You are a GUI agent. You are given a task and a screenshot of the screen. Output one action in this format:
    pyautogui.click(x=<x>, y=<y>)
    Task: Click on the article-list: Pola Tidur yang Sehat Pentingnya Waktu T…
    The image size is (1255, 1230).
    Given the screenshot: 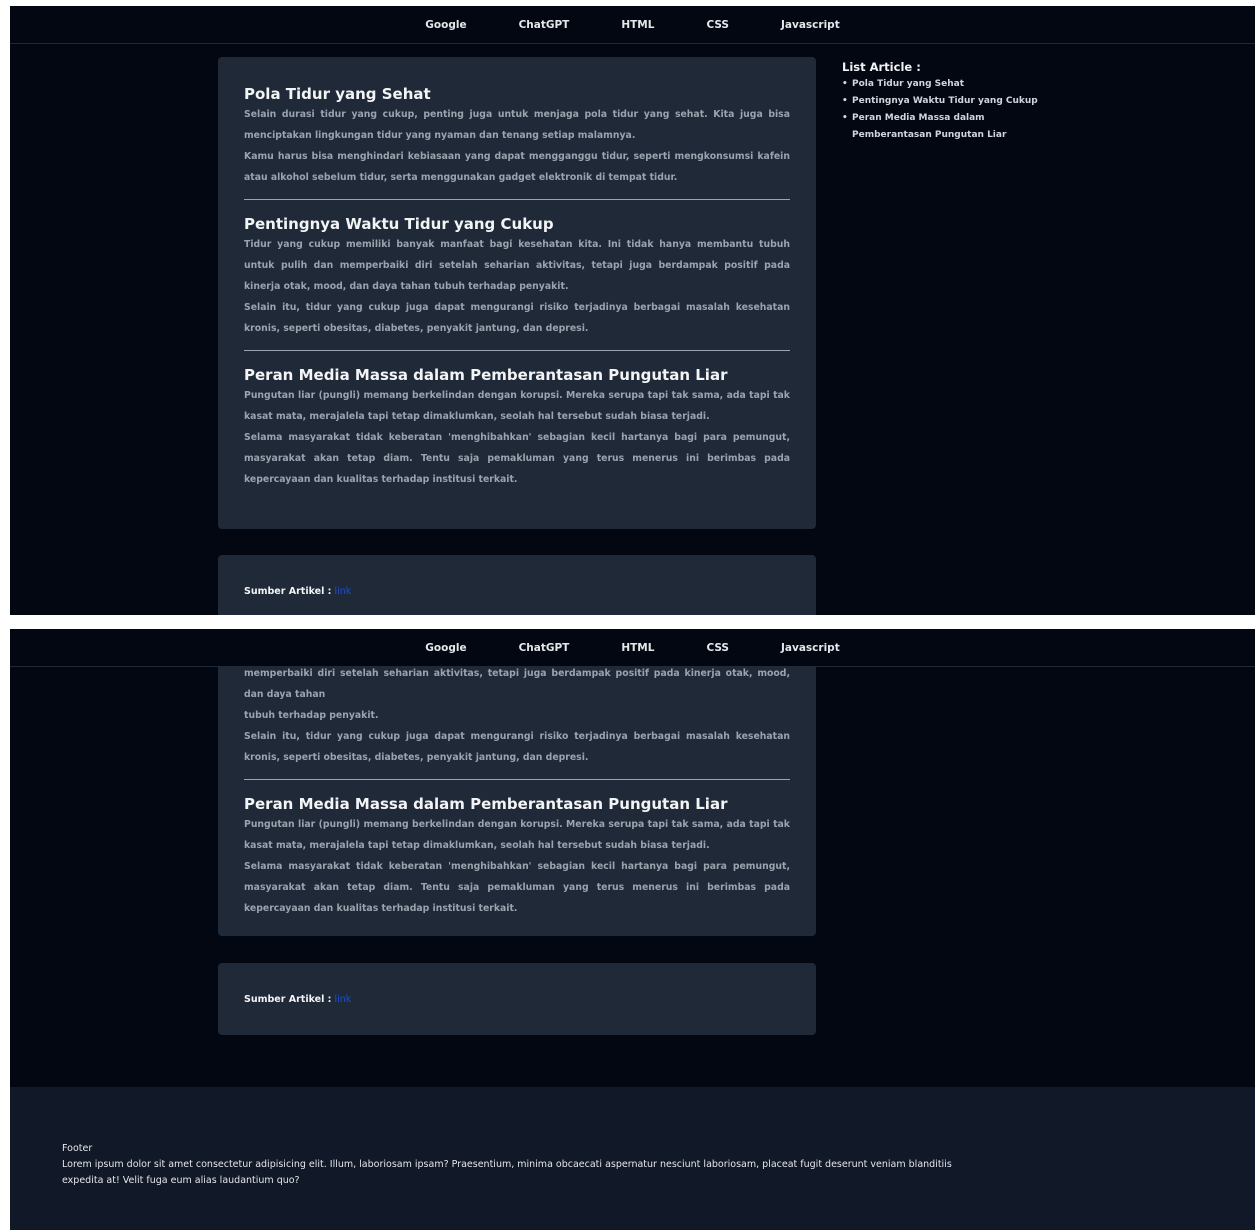 What is the action you would take?
    pyautogui.click(x=942, y=110)
    